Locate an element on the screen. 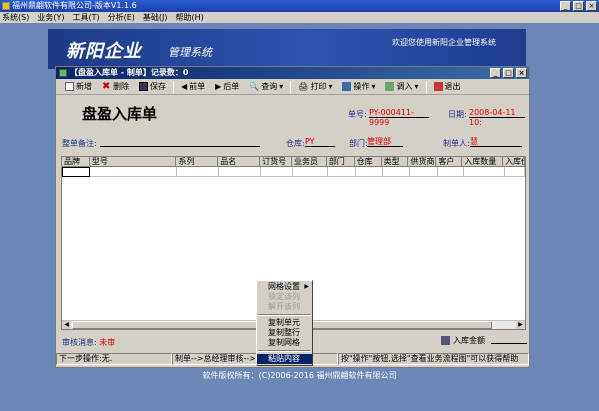  maker-field: 慧 is located at coordinates (496, 142).